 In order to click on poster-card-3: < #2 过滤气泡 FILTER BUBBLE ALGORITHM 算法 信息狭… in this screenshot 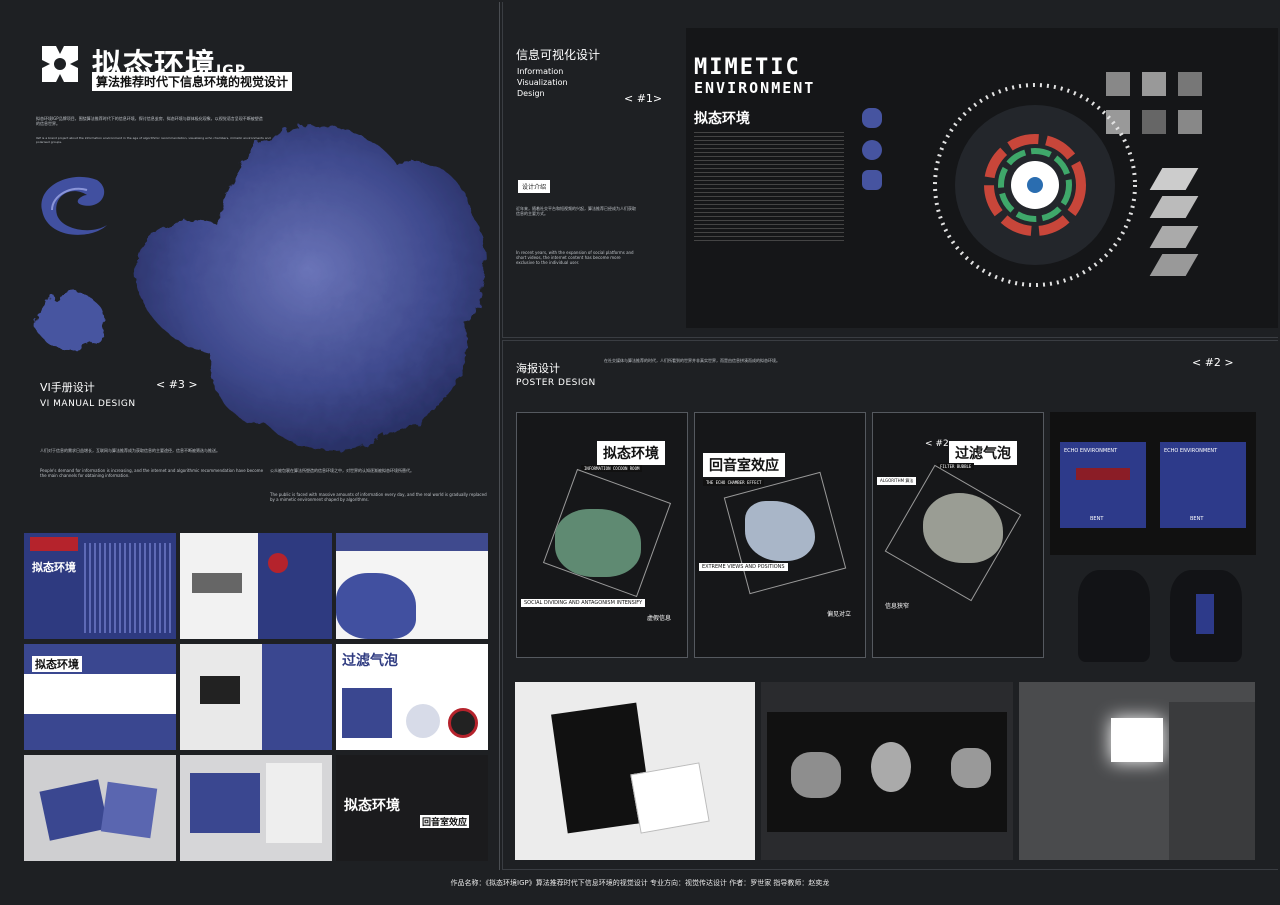, I will do `click(958, 535)`.